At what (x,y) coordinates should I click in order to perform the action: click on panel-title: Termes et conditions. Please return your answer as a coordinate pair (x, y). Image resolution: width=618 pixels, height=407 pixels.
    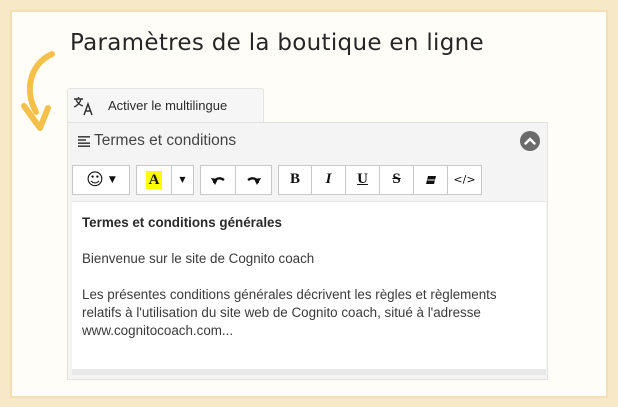
    Looking at the image, I should click on (165, 140).